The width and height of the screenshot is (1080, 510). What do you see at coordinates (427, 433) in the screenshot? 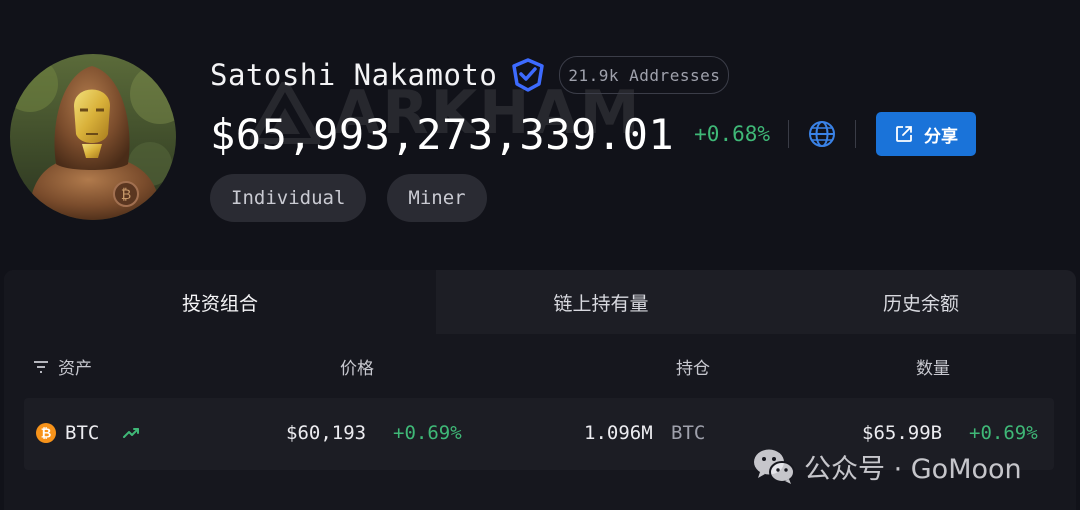
I see `price-change: +0.69%` at bounding box center [427, 433].